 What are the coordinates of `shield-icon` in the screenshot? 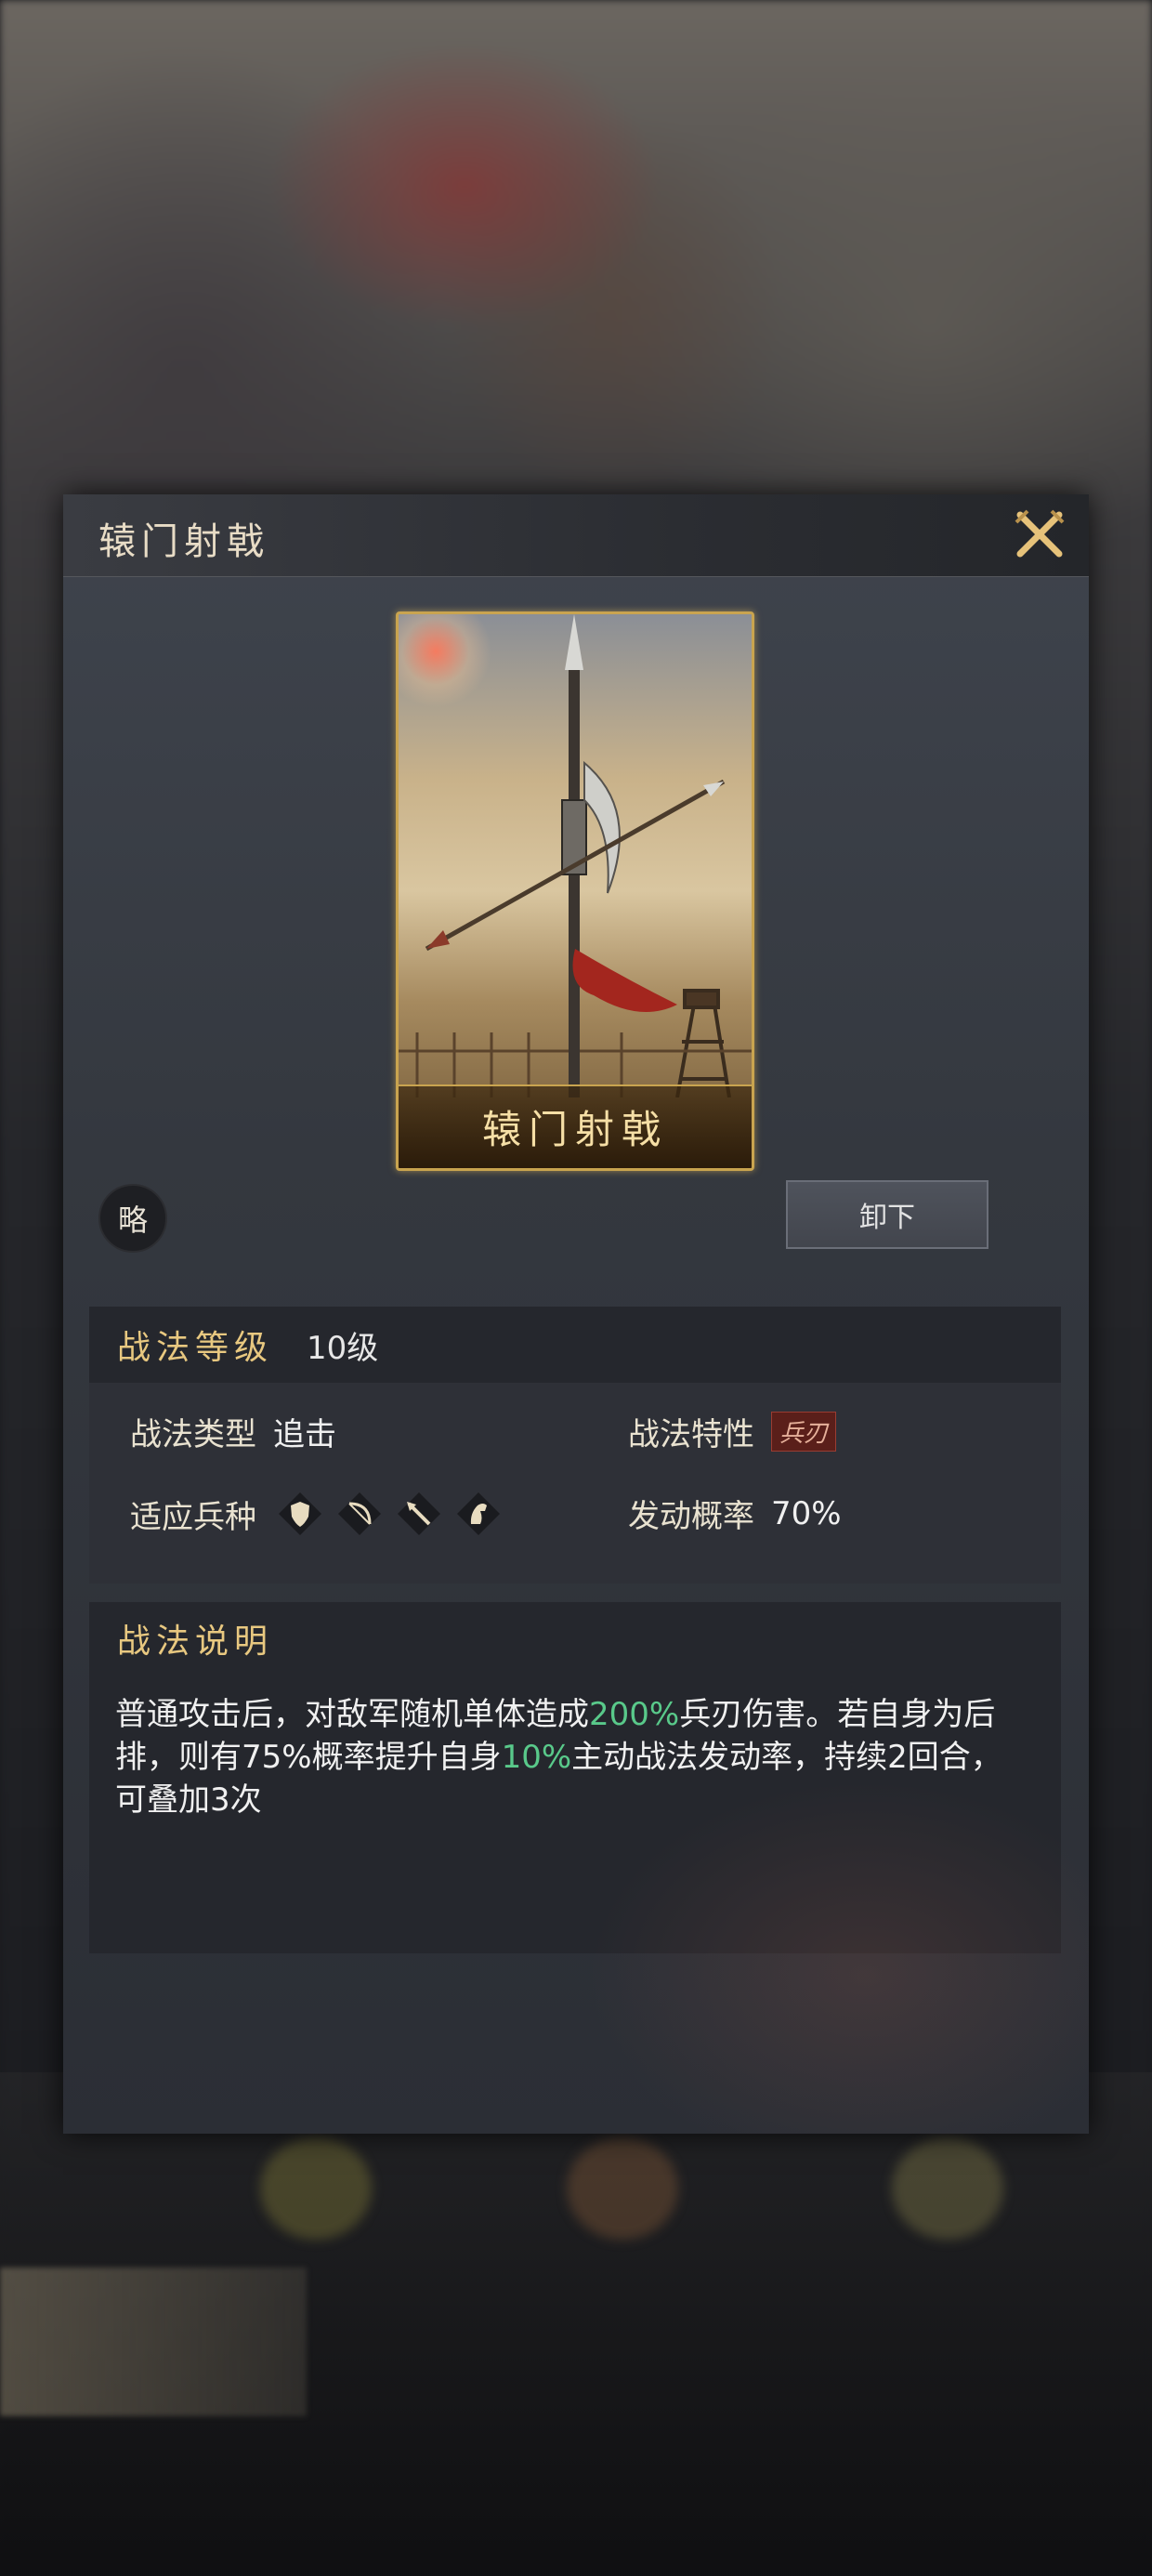 It's located at (300, 1513).